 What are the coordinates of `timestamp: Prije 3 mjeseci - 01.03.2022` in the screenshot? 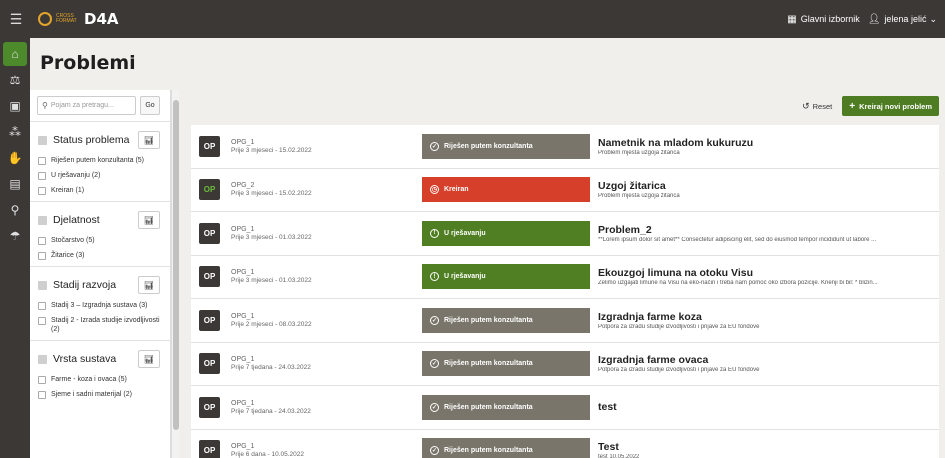 It's located at (271, 281).